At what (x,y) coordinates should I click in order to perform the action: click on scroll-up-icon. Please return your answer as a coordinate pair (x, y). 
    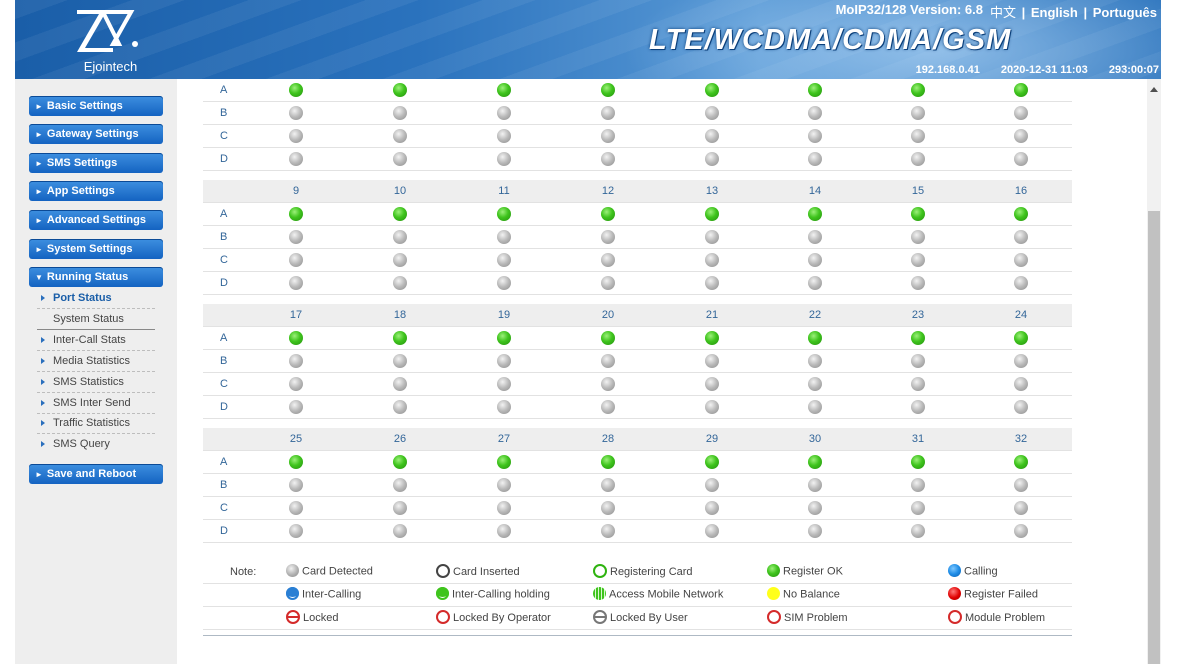
    Looking at the image, I should click on (1154, 89).